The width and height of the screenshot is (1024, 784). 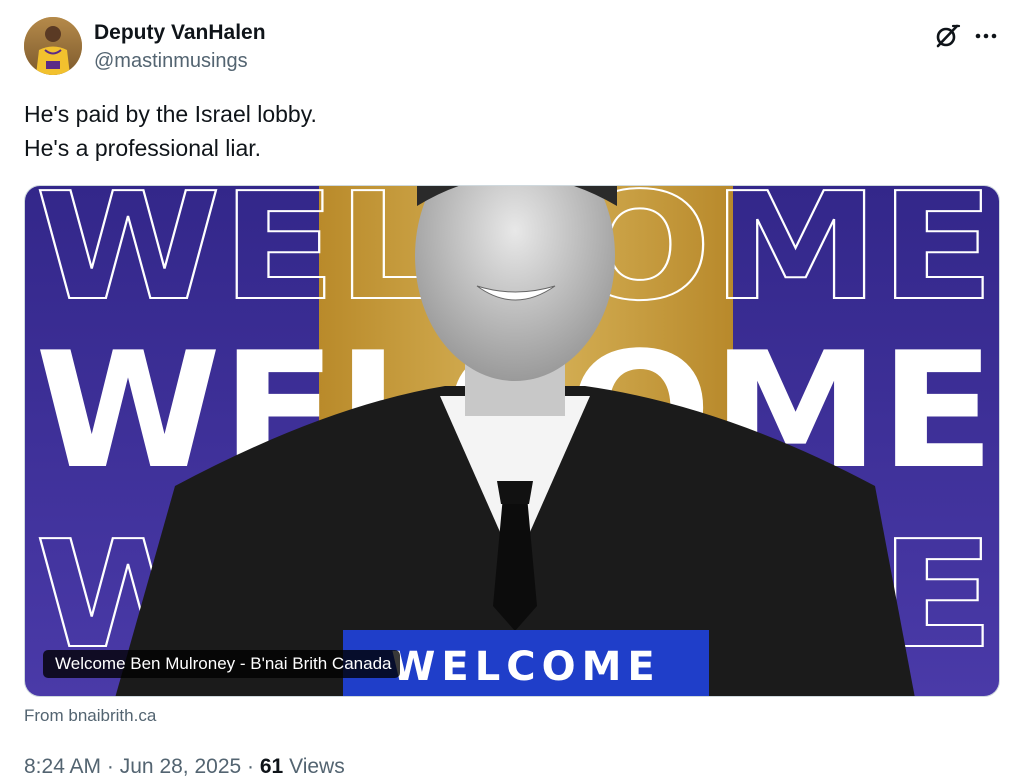 I want to click on user-handle: @mastinmusings, so click(x=180, y=61).